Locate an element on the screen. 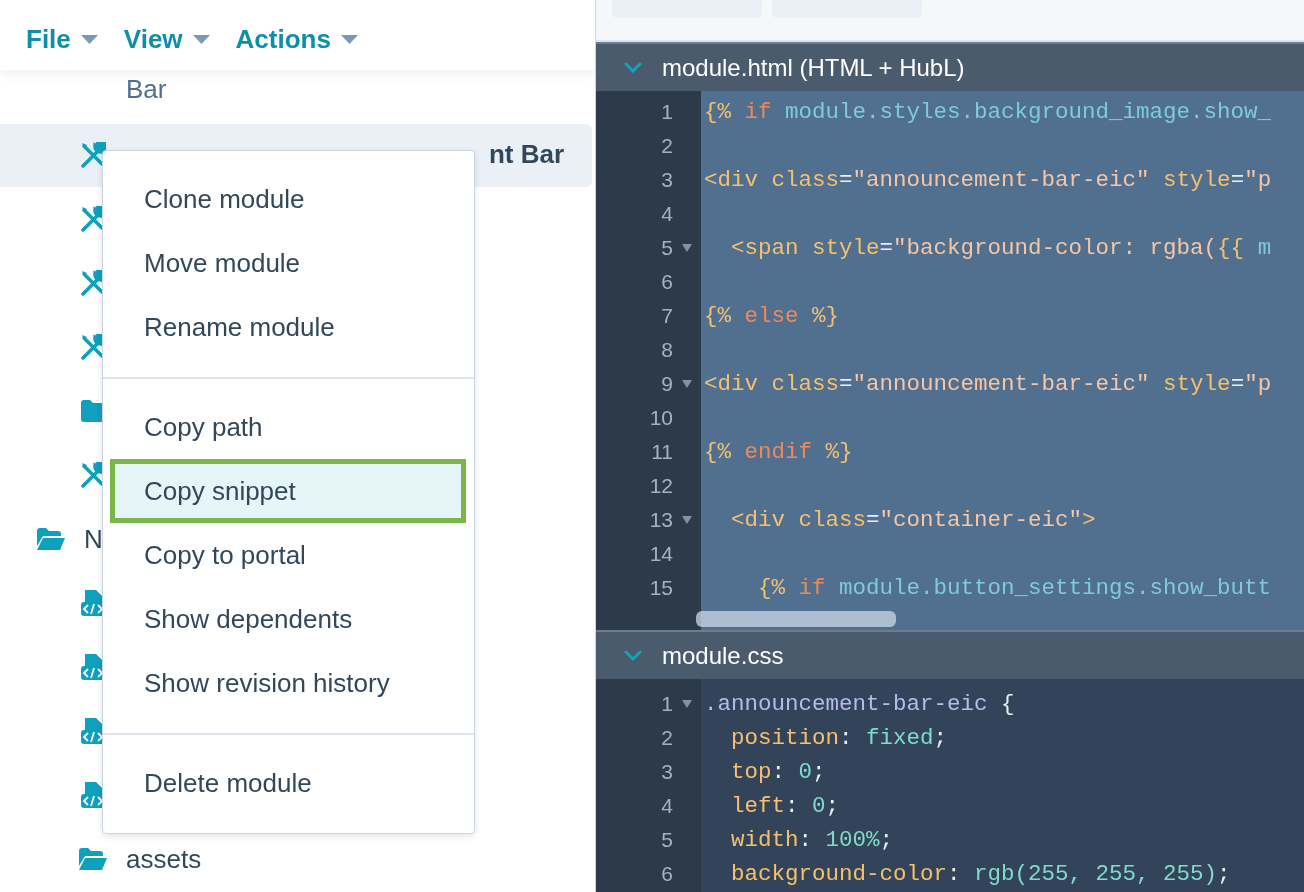 The image size is (1304, 892). line-number: 7 is located at coordinates (666, 316).